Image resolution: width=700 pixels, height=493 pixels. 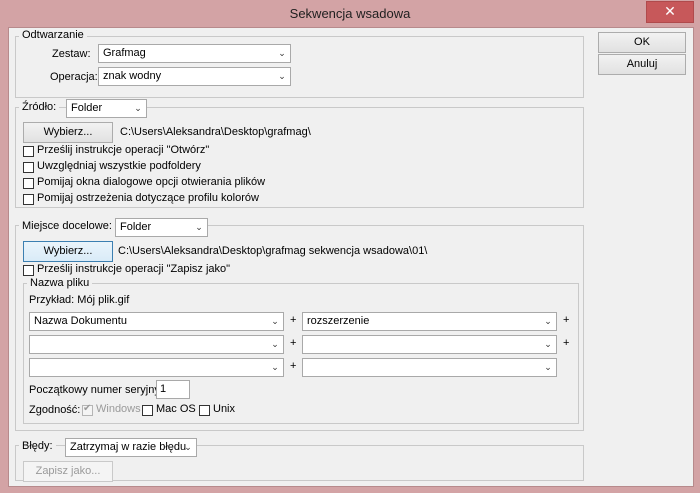 I want to click on compat-label: Zgodność:, so click(x=55, y=410).